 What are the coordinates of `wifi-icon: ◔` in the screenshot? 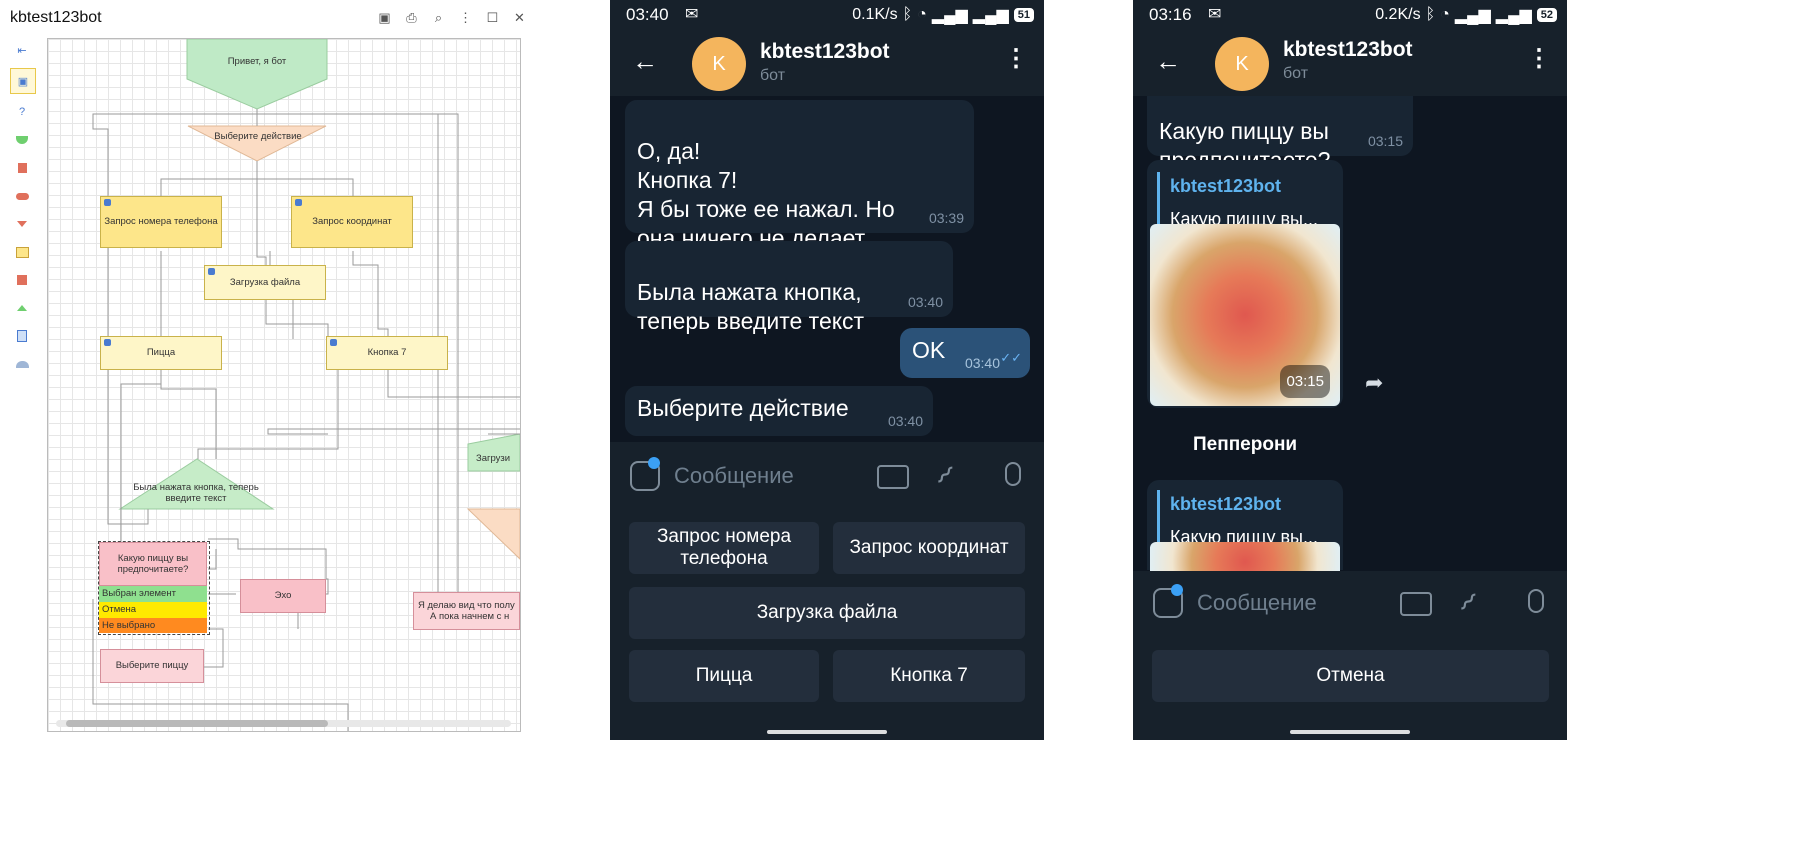 It's located at (922, 14).